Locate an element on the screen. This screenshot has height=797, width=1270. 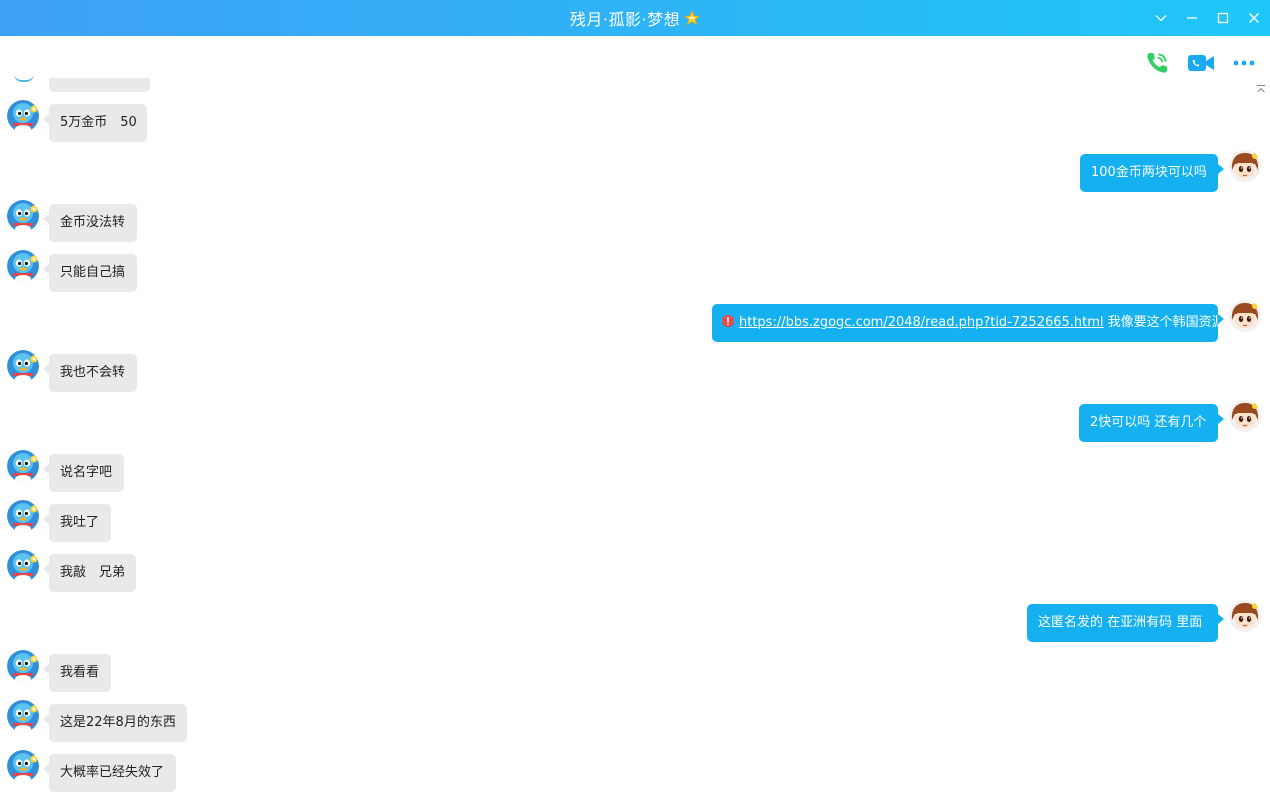
message-bubble: 我吐了 is located at coordinates (80, 523).